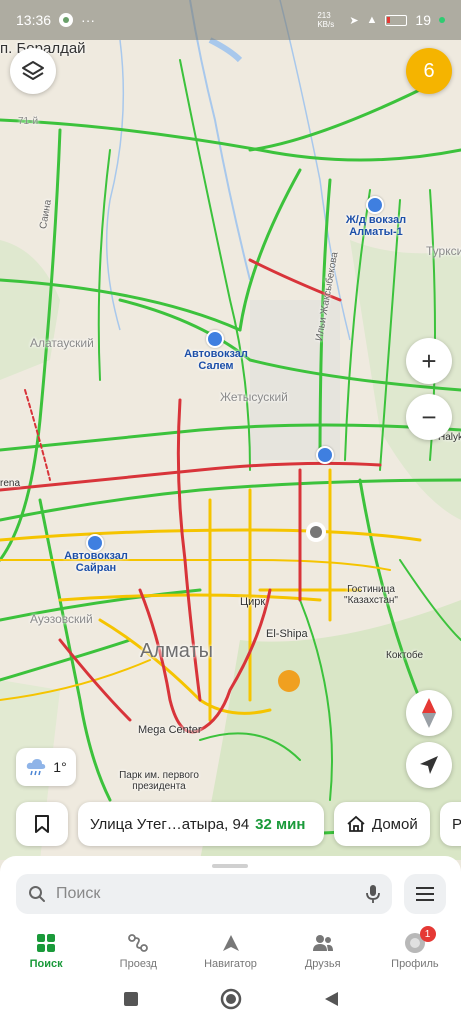  What do you see at coordinates (450, 824) in the screenshot?
I see `work-chip: Р` at bounding box center [450, 824].